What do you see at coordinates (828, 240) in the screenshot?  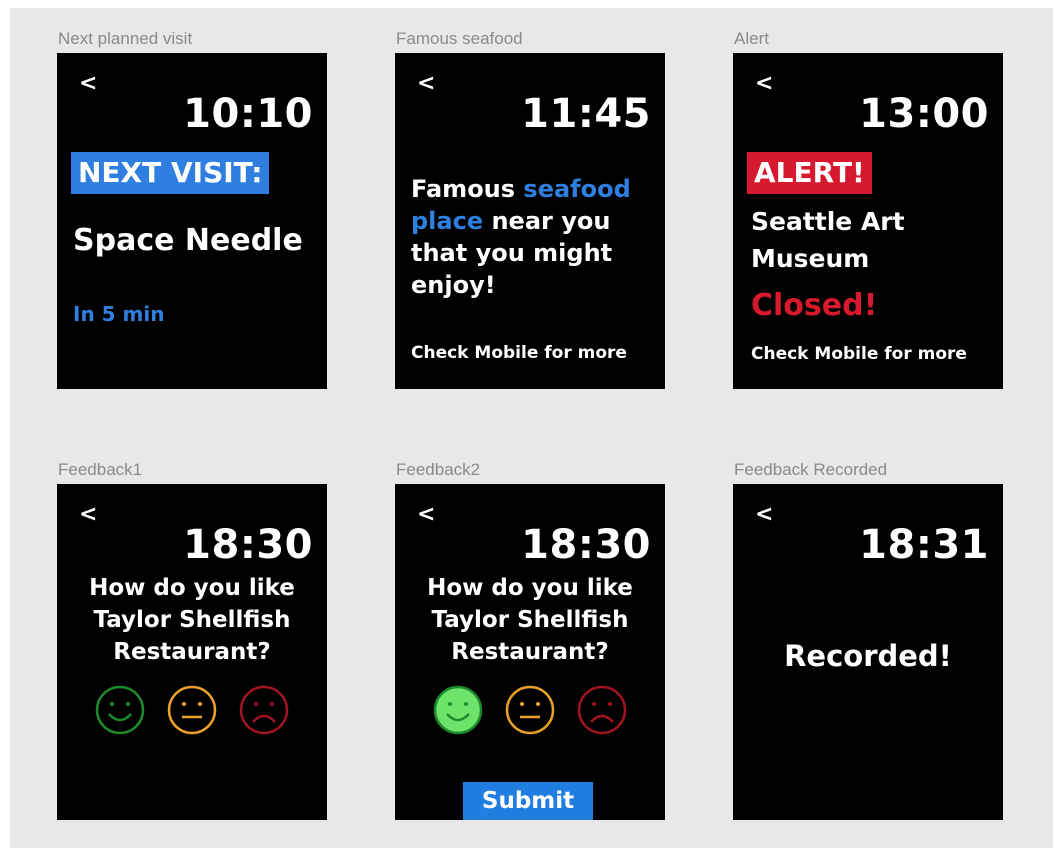 I see `place-name: Seattle Art Museum` at bounding box center [828, 240].